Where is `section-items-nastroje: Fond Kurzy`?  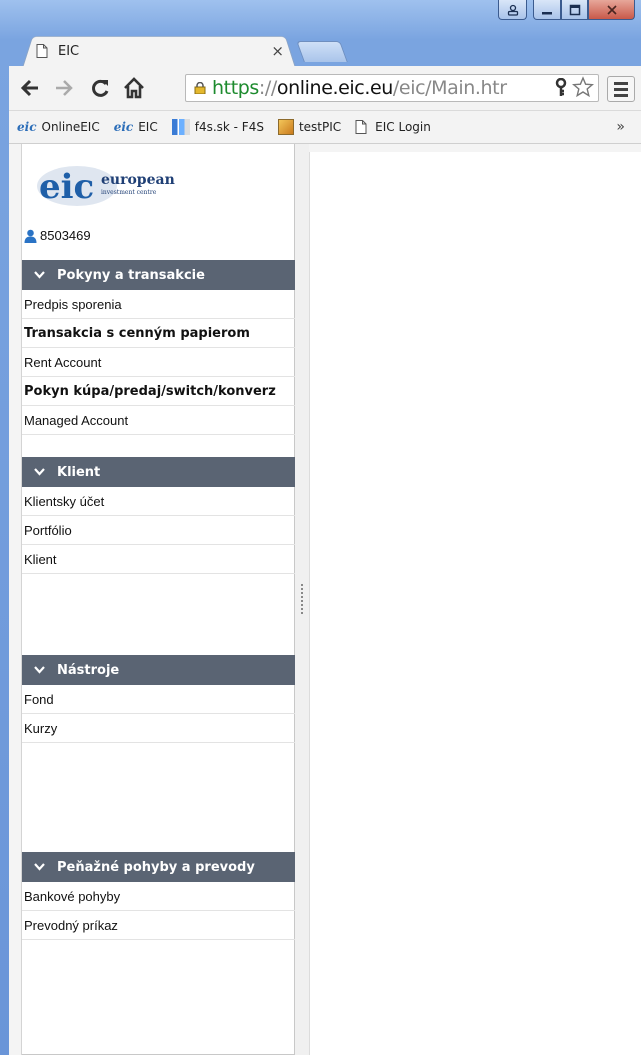
section-items-nastroje: Fond Kurzy is located at coordinates (158, 714).